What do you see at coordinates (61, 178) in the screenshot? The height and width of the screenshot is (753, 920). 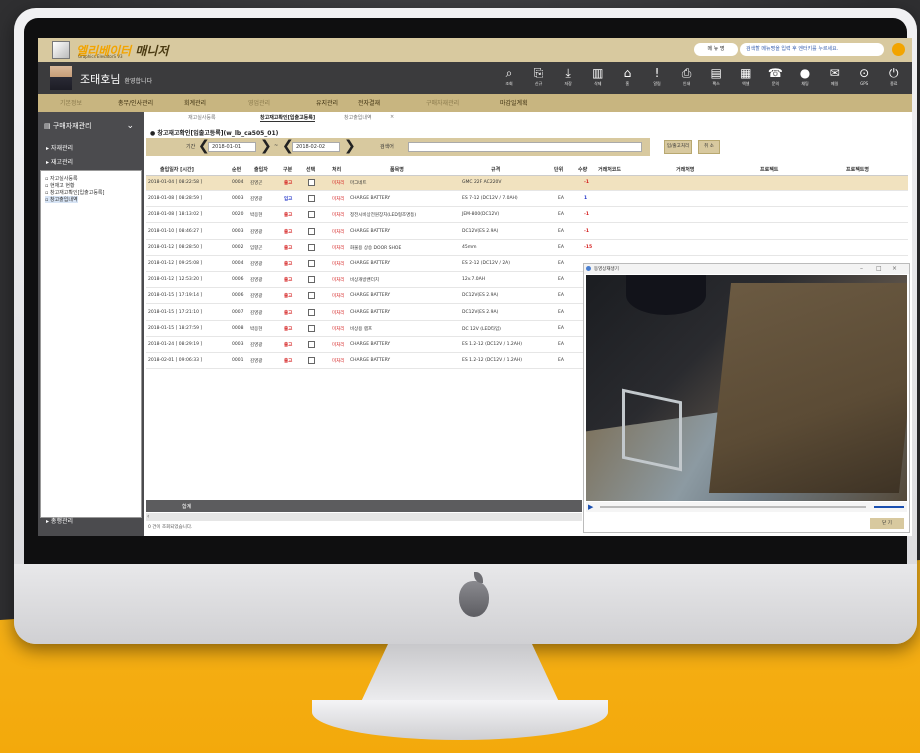 I see `tree-item-stocktake: ▫ 자고실사등록` at bounding box center [61, 178].